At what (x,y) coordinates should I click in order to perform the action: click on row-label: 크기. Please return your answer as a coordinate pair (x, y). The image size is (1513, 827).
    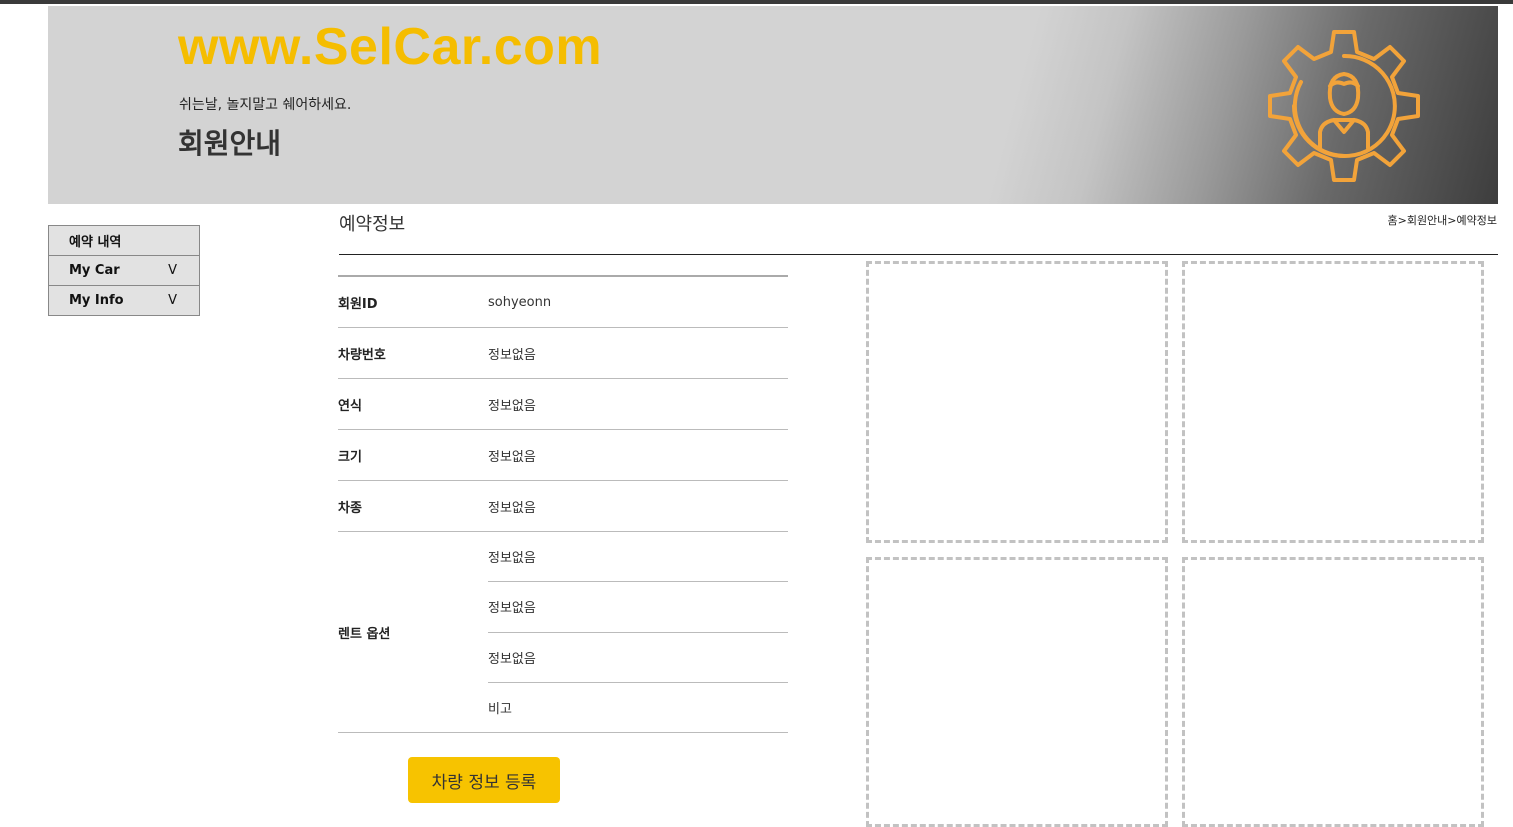
    Looking at the image, I should click on (350, 457).